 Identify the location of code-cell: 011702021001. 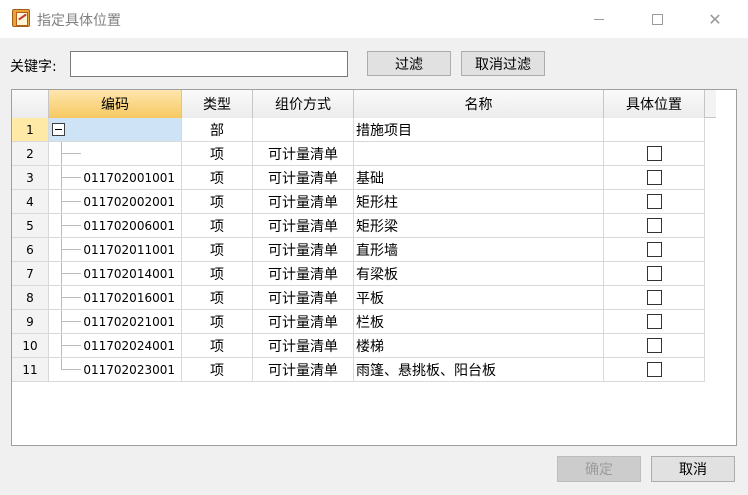
(115, 321).